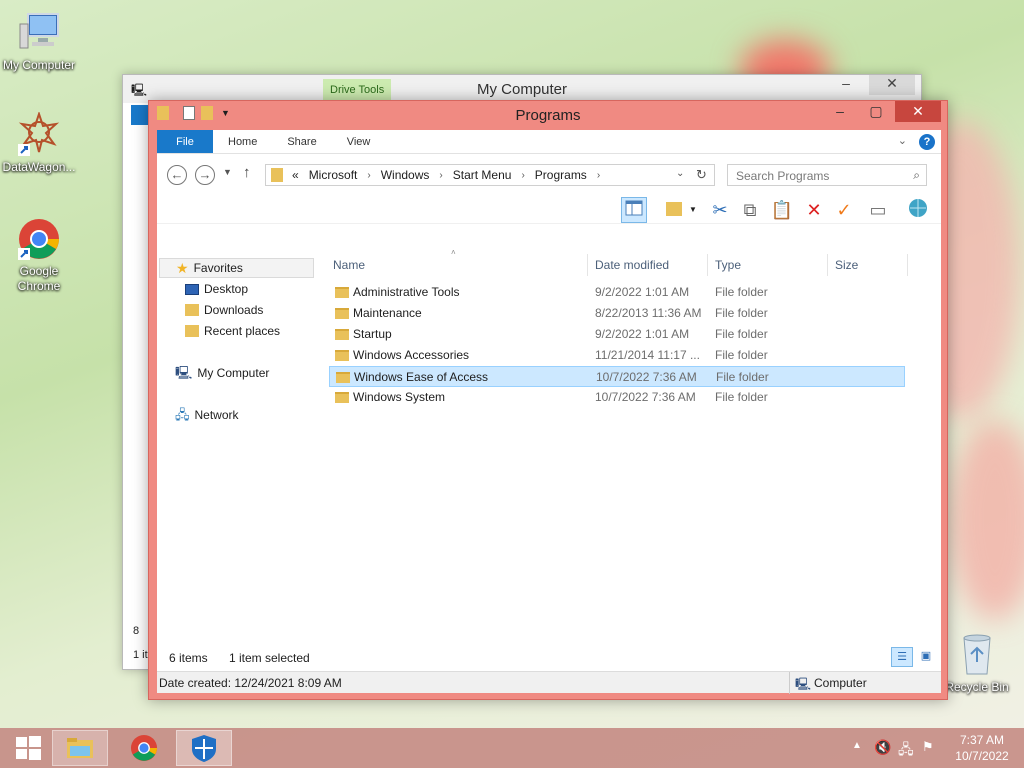  Describe the element at coordinates (927, 142) in the screenshot. I see `help-icon: ?` at that location.